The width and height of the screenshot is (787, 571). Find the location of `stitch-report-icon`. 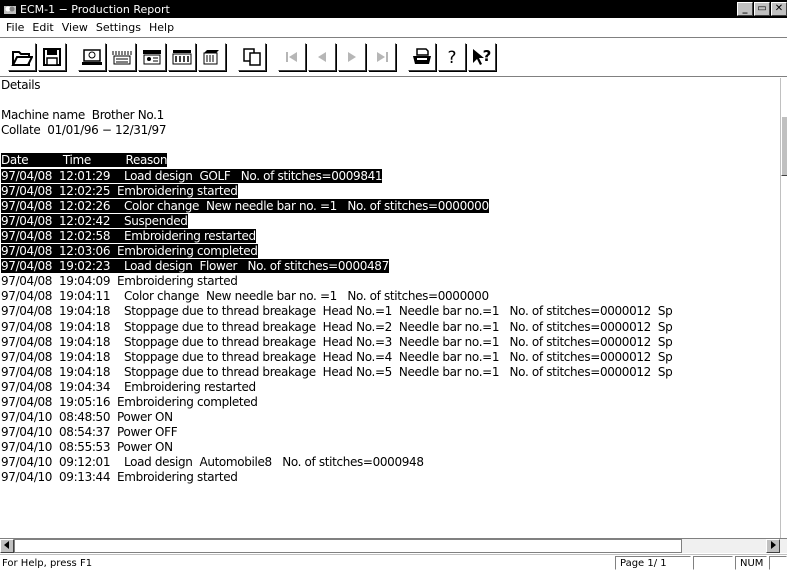

stitch-report-icon is located at coordinates (122, 58).